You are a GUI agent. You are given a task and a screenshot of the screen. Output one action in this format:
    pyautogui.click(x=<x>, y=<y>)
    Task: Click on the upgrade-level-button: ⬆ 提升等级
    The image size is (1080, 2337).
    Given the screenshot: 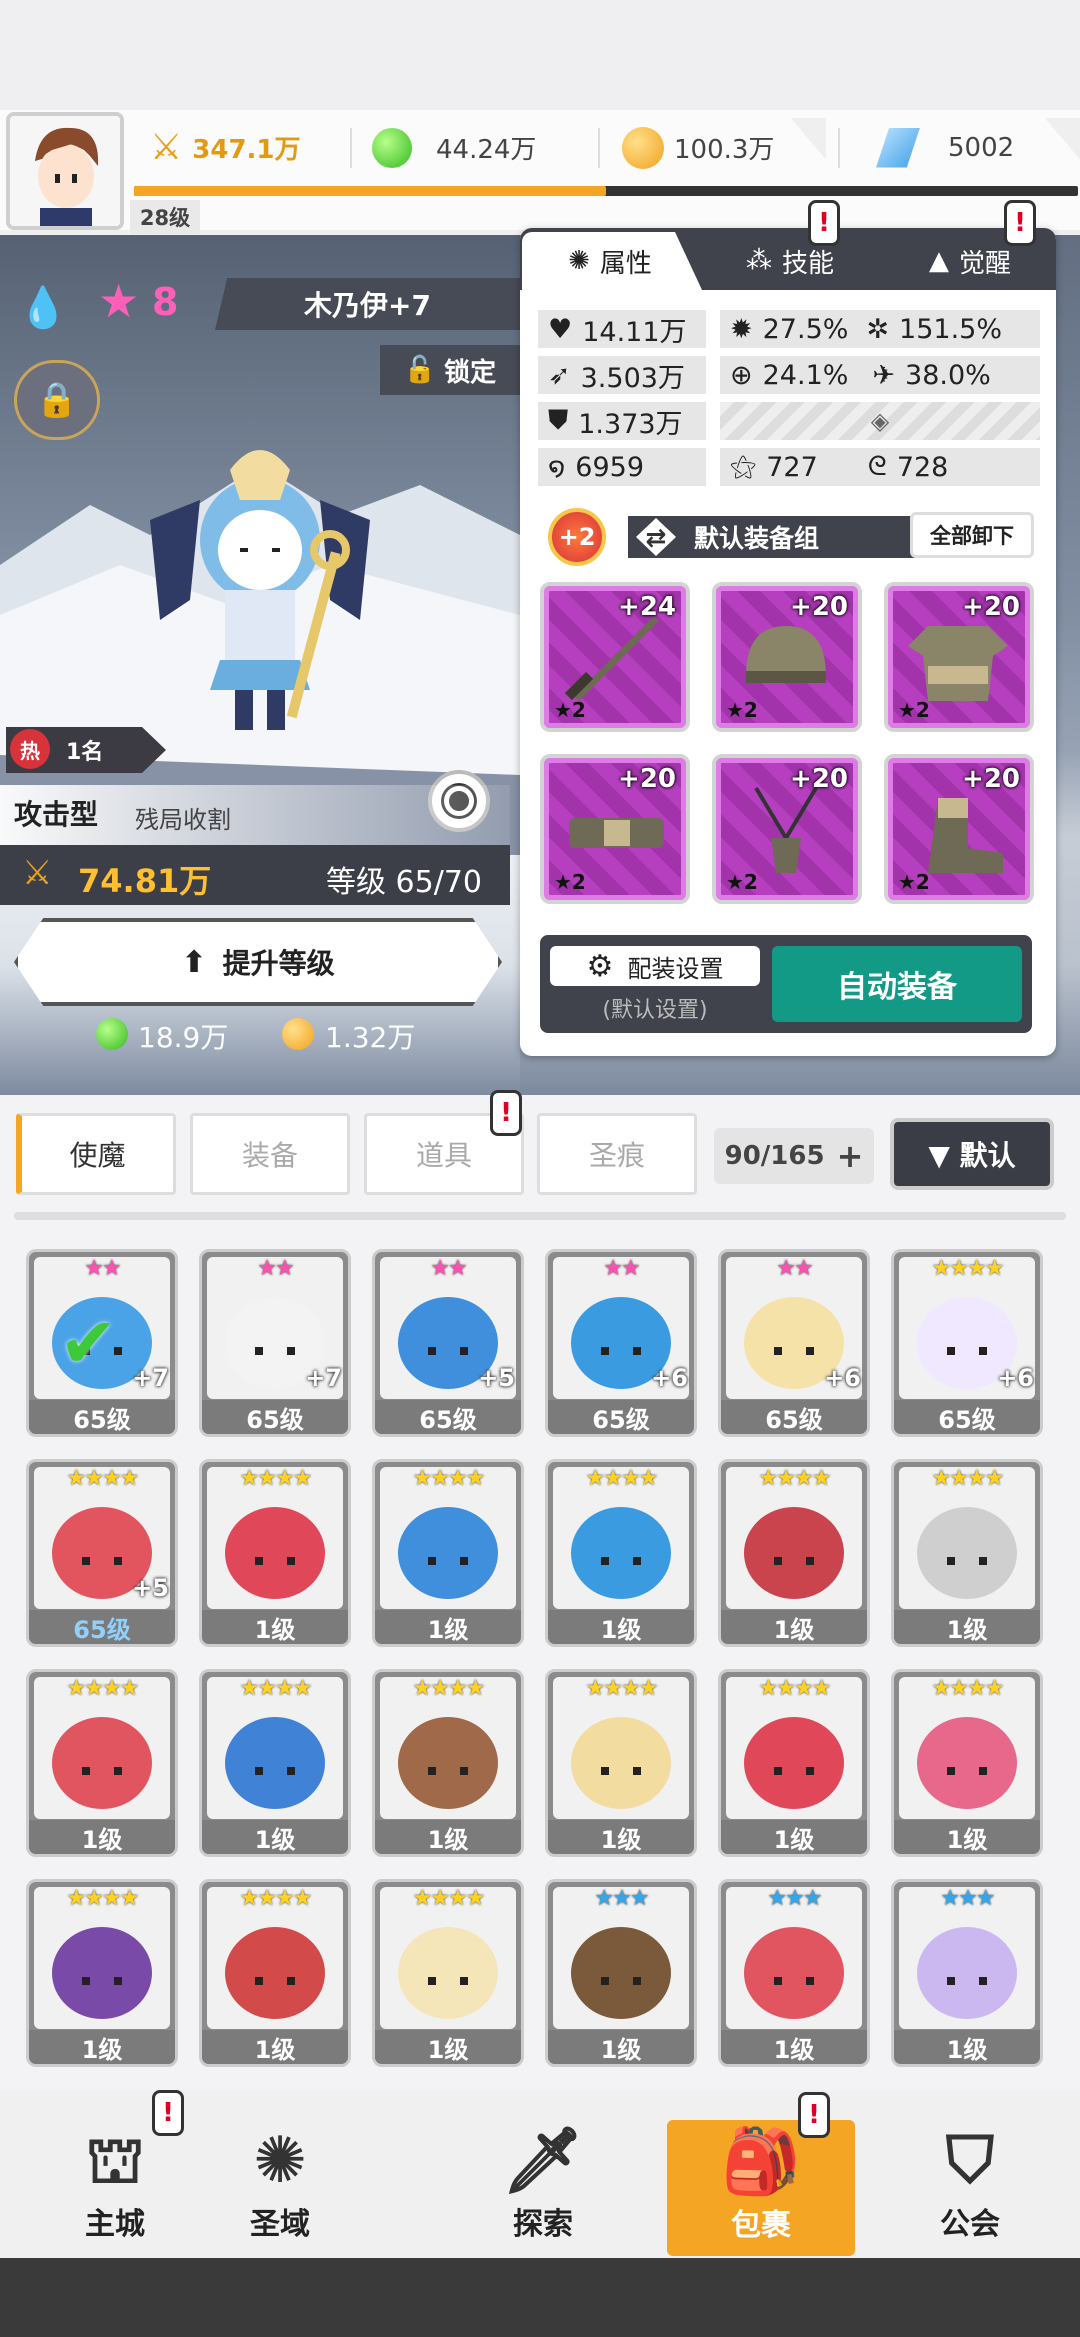 What is the action you would take?
    pyautogui.click(x=258, y=962)
    